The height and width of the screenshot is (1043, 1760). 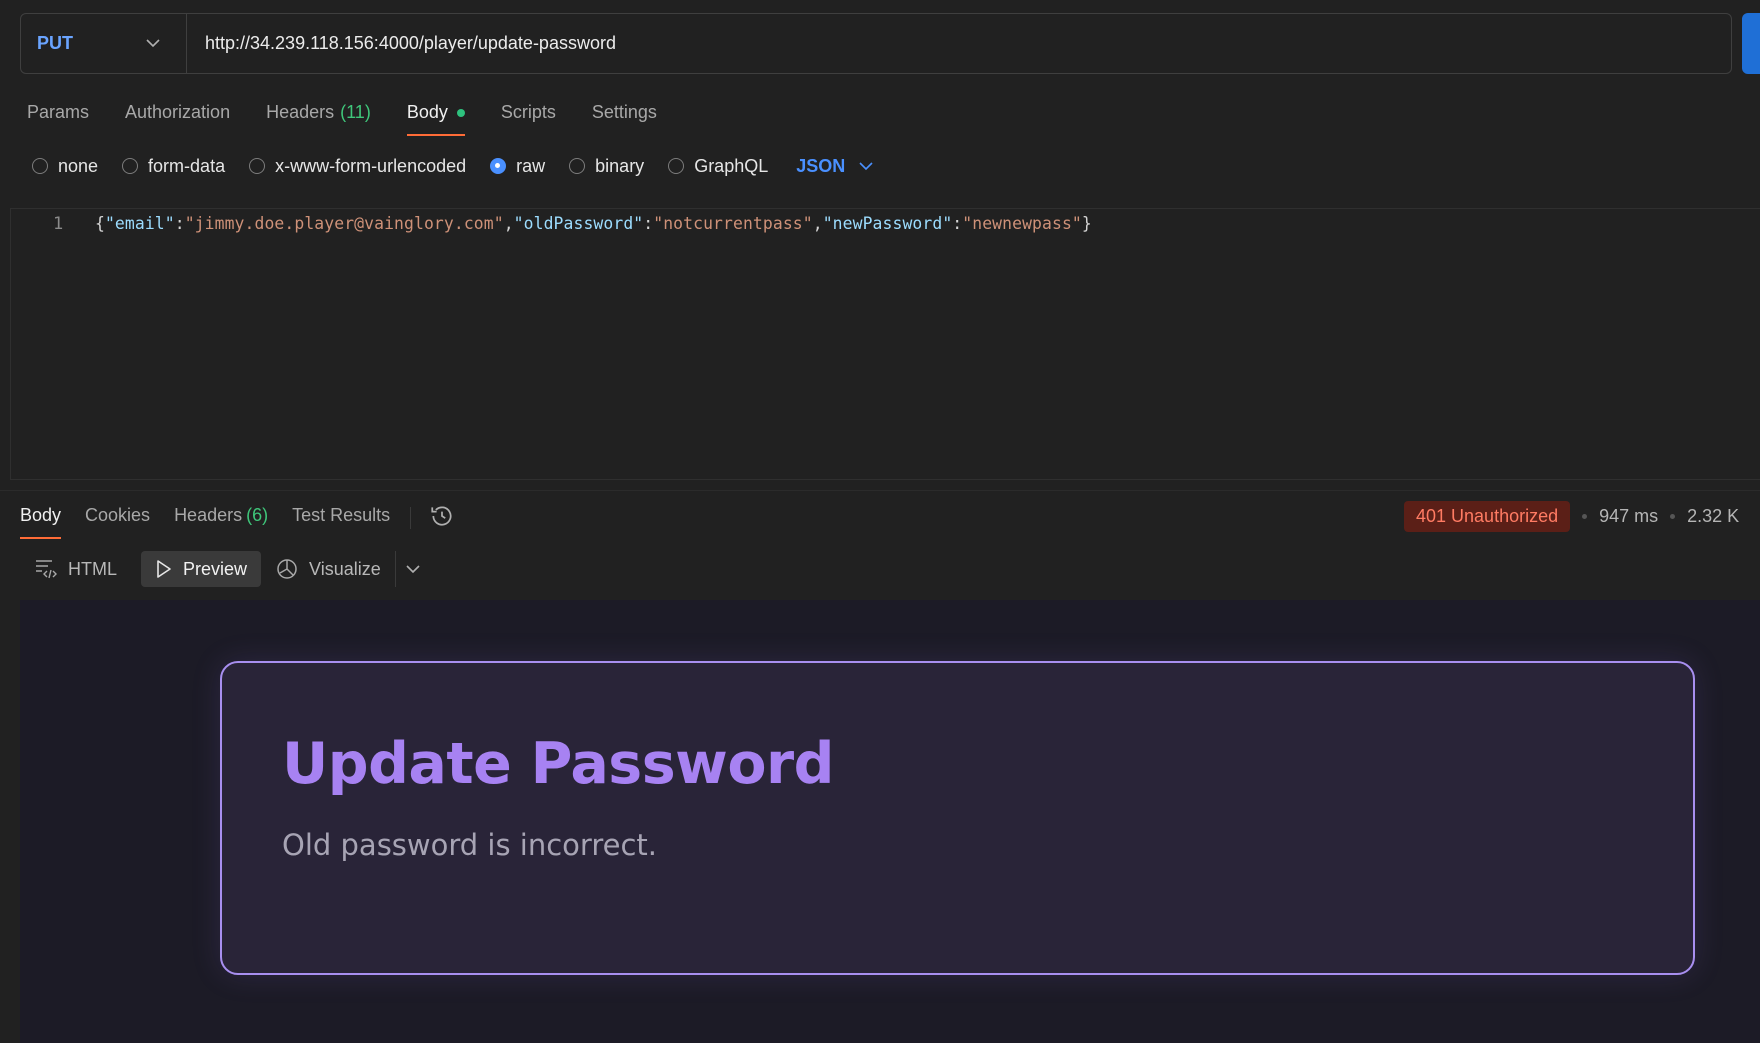 I want to click on radio-form-data: form-data, so click(x=173, y=166).